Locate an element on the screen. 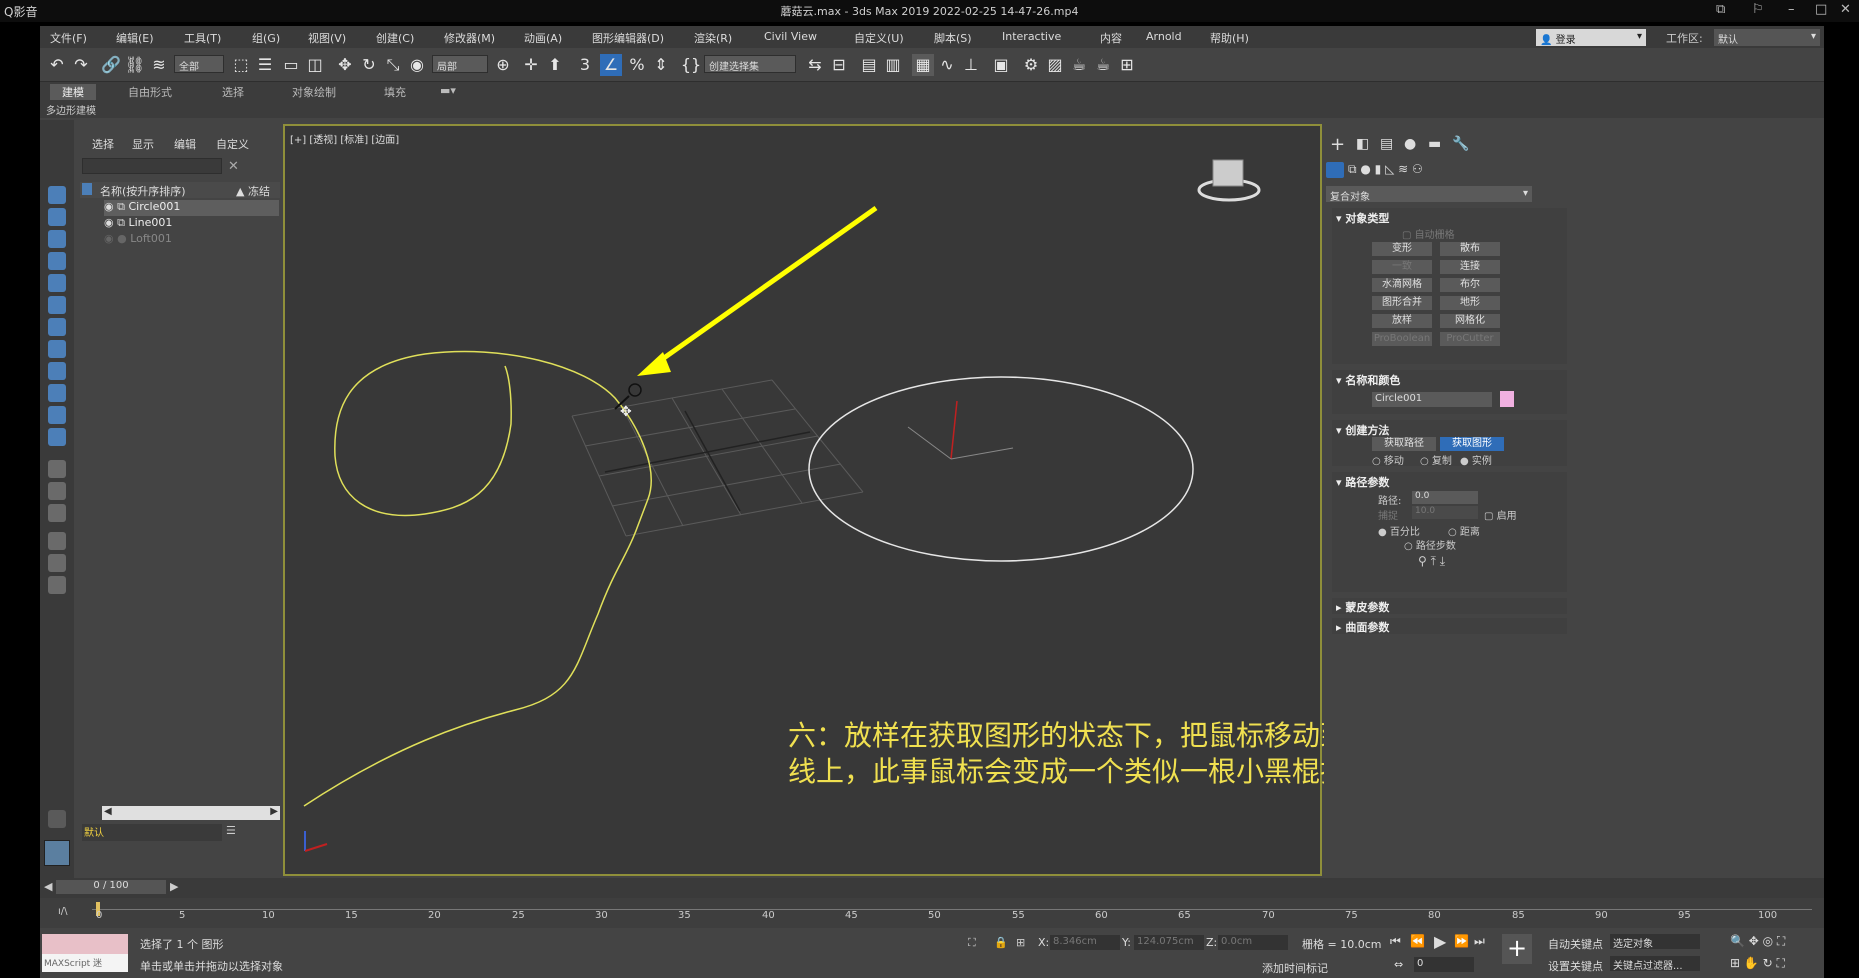  utilities-tab-icon: 🔧 is located at coordinates (1460, 144).